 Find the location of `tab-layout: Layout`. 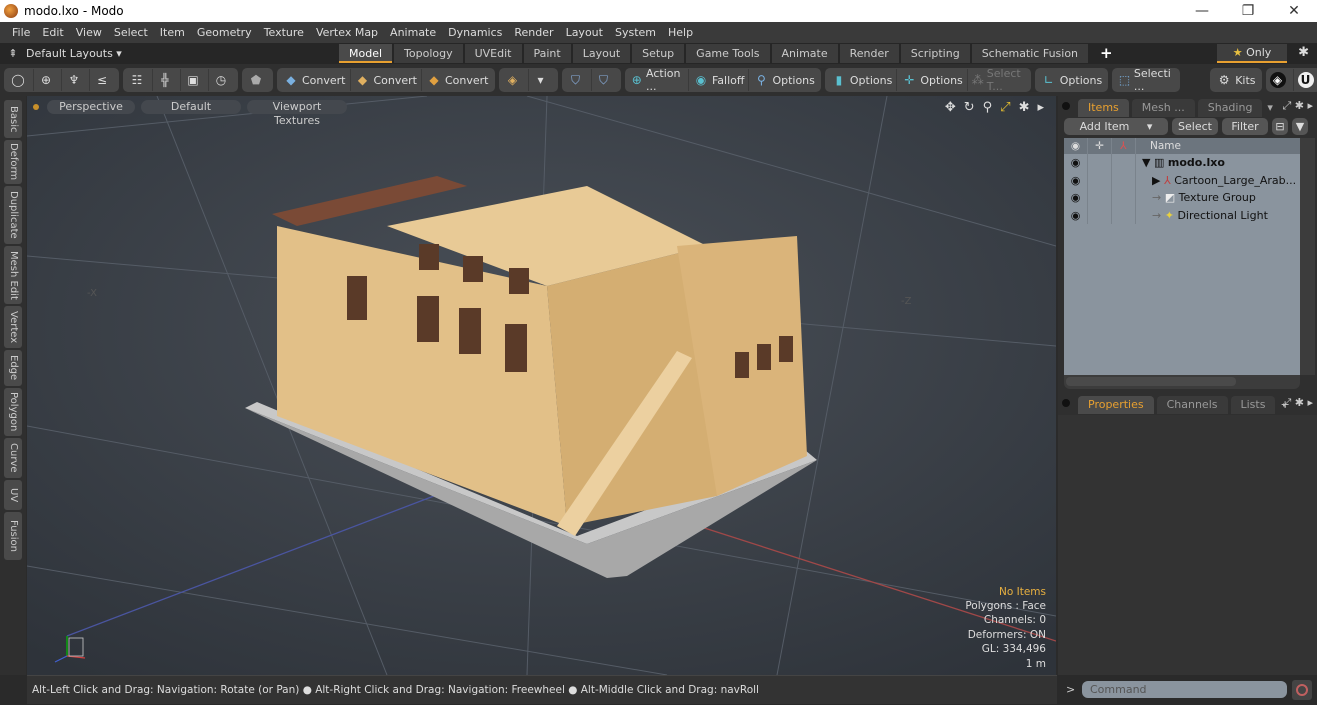

tab-layout: Layout is located at coordinates (601, 53).